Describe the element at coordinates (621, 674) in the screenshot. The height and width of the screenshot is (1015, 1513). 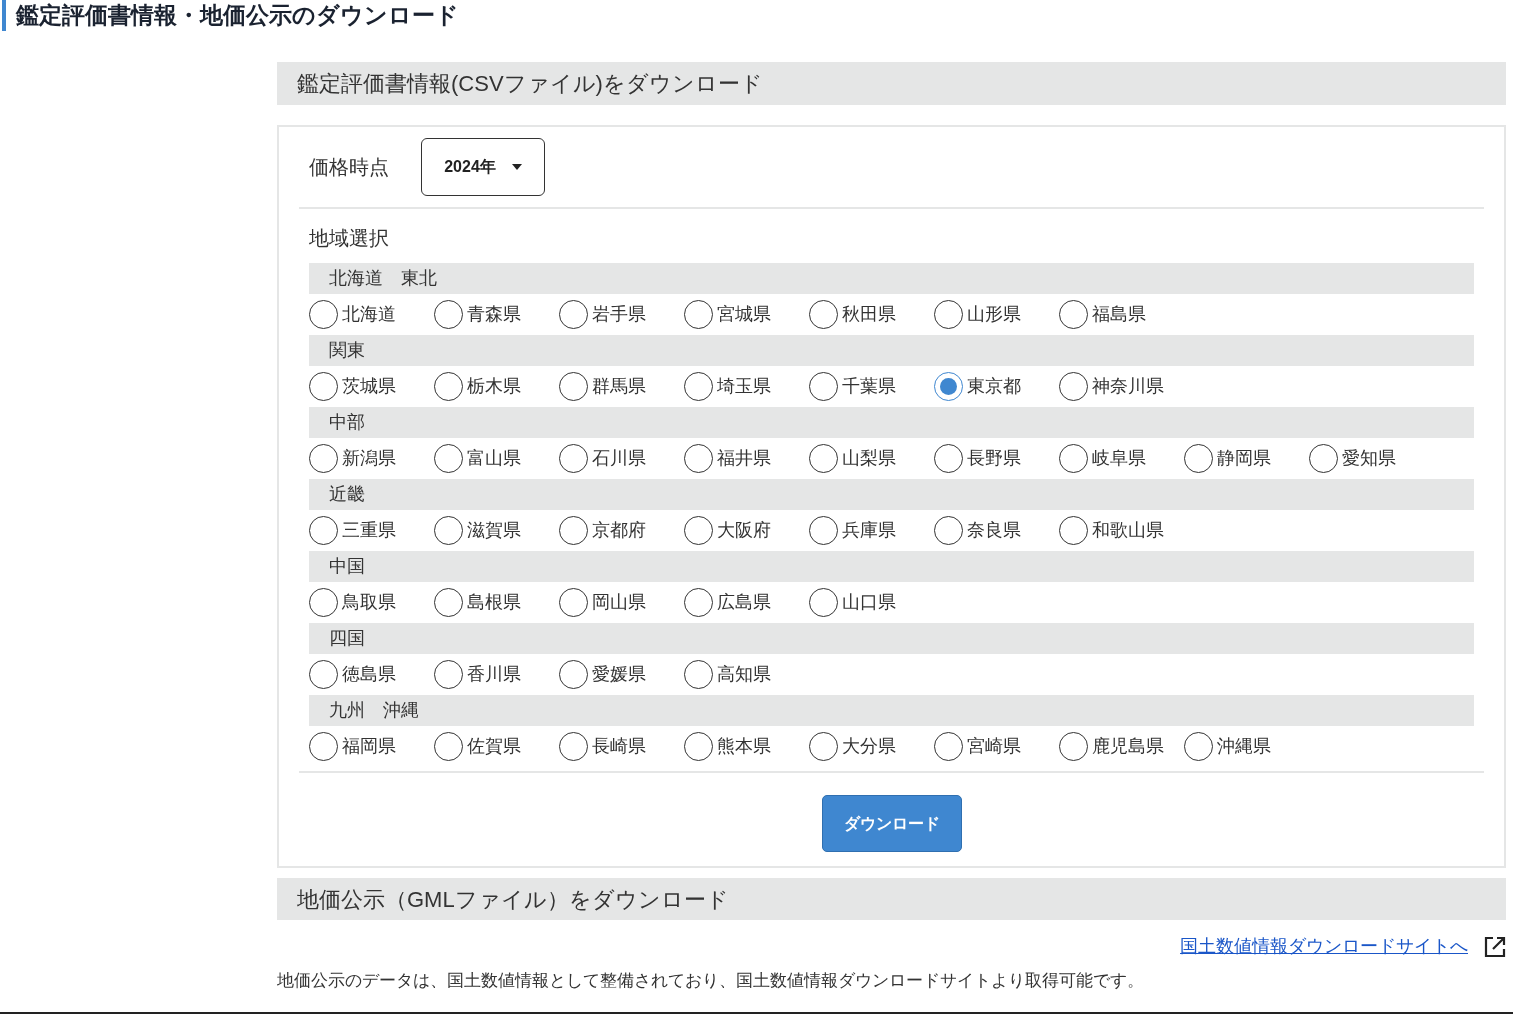
I see `prefecture-radio: 愛媛県` at that location.